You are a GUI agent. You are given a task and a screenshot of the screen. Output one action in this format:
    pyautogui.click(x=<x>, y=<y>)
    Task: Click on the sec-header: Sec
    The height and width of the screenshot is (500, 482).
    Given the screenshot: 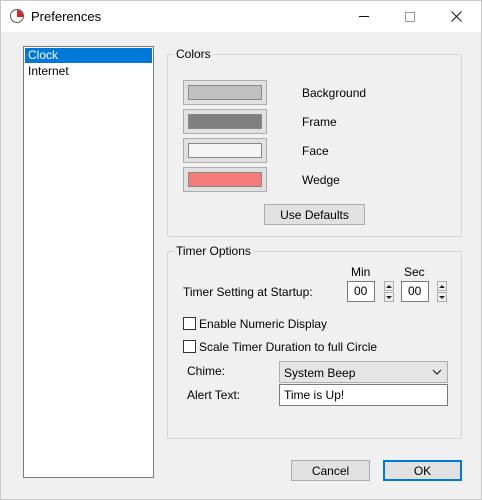 What is the action you would take?
    pyautogui.click(x=414, y=272)
    